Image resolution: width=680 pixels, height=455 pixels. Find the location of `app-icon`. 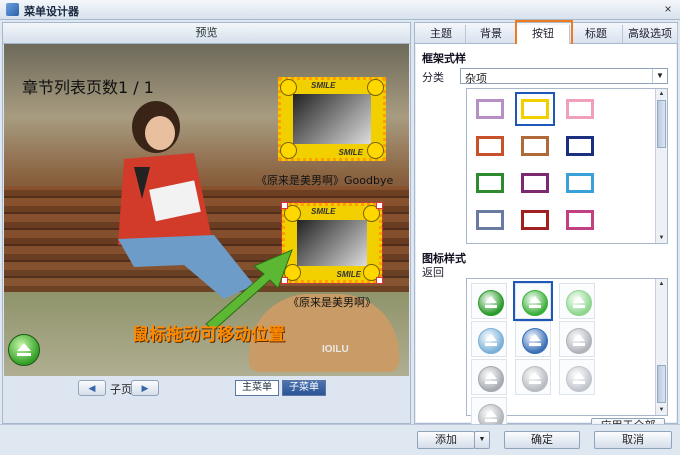

app-icon is located at coordinates (12, 9).